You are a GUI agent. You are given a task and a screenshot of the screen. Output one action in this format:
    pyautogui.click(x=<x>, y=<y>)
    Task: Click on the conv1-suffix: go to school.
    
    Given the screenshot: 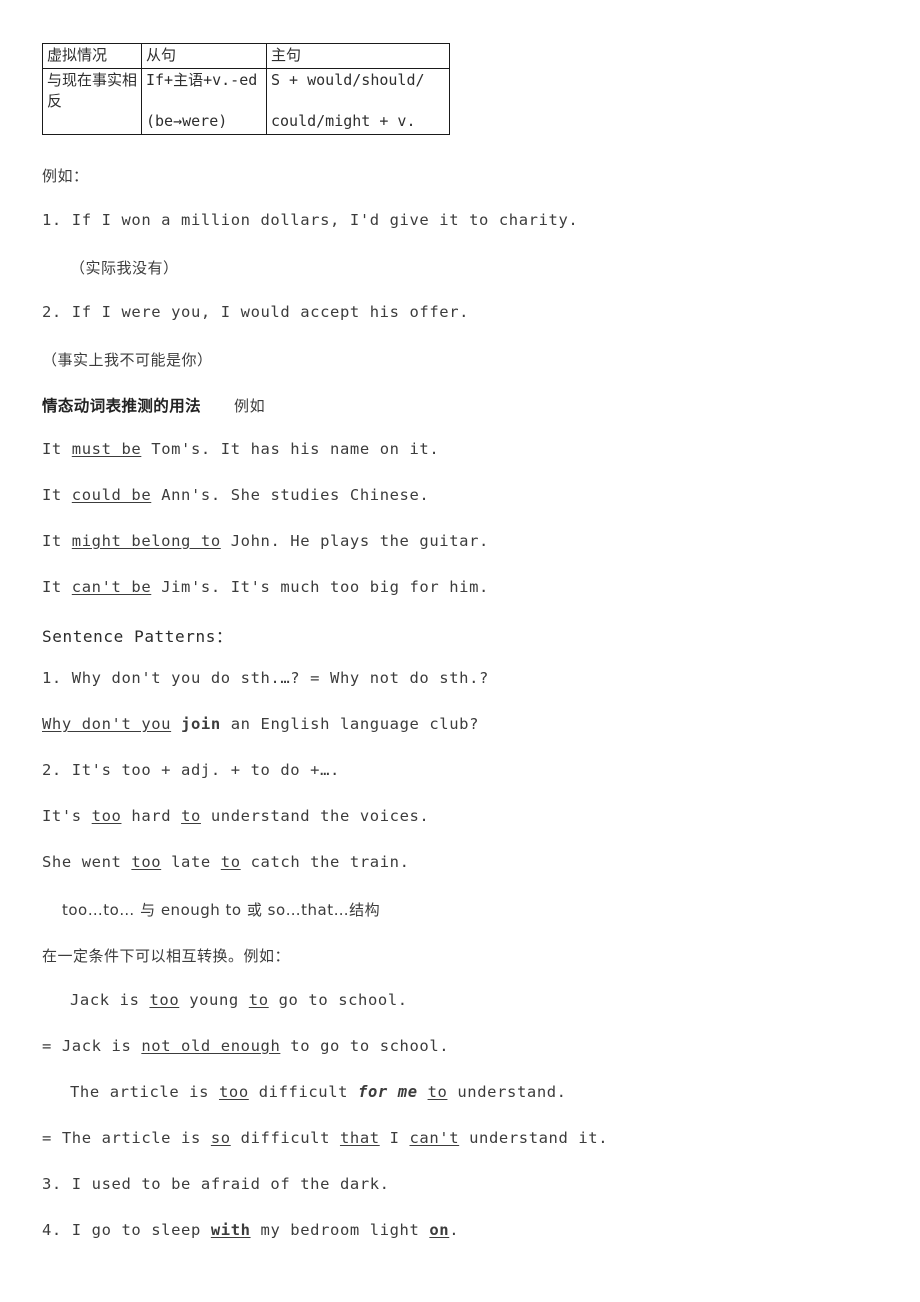 What is the action you would take?
    pyautogui.click(x=338, y=1000)
    